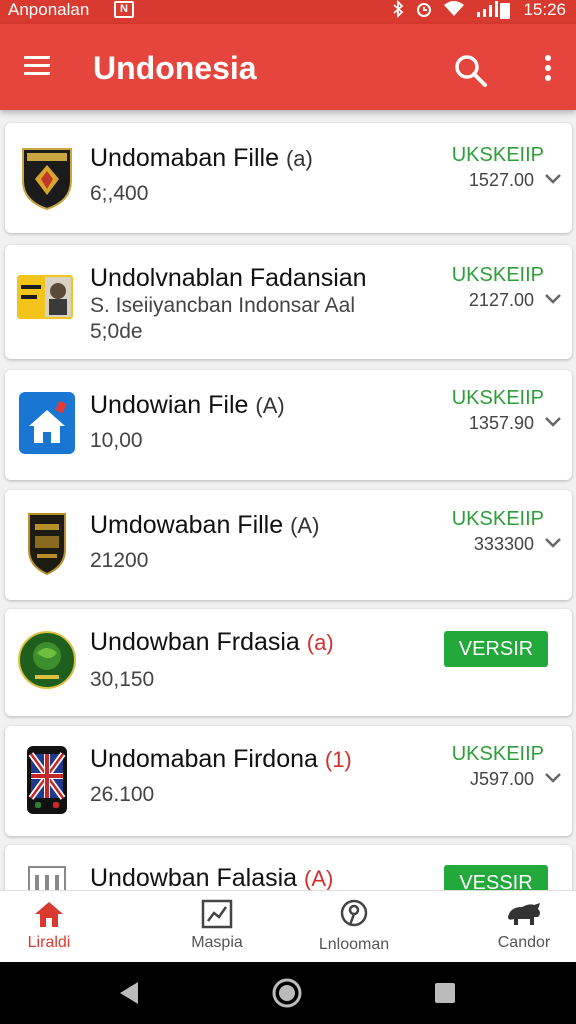  Describe the element at coordinates (217, 914) in the screenshot. I see `chart-icon` at that location.